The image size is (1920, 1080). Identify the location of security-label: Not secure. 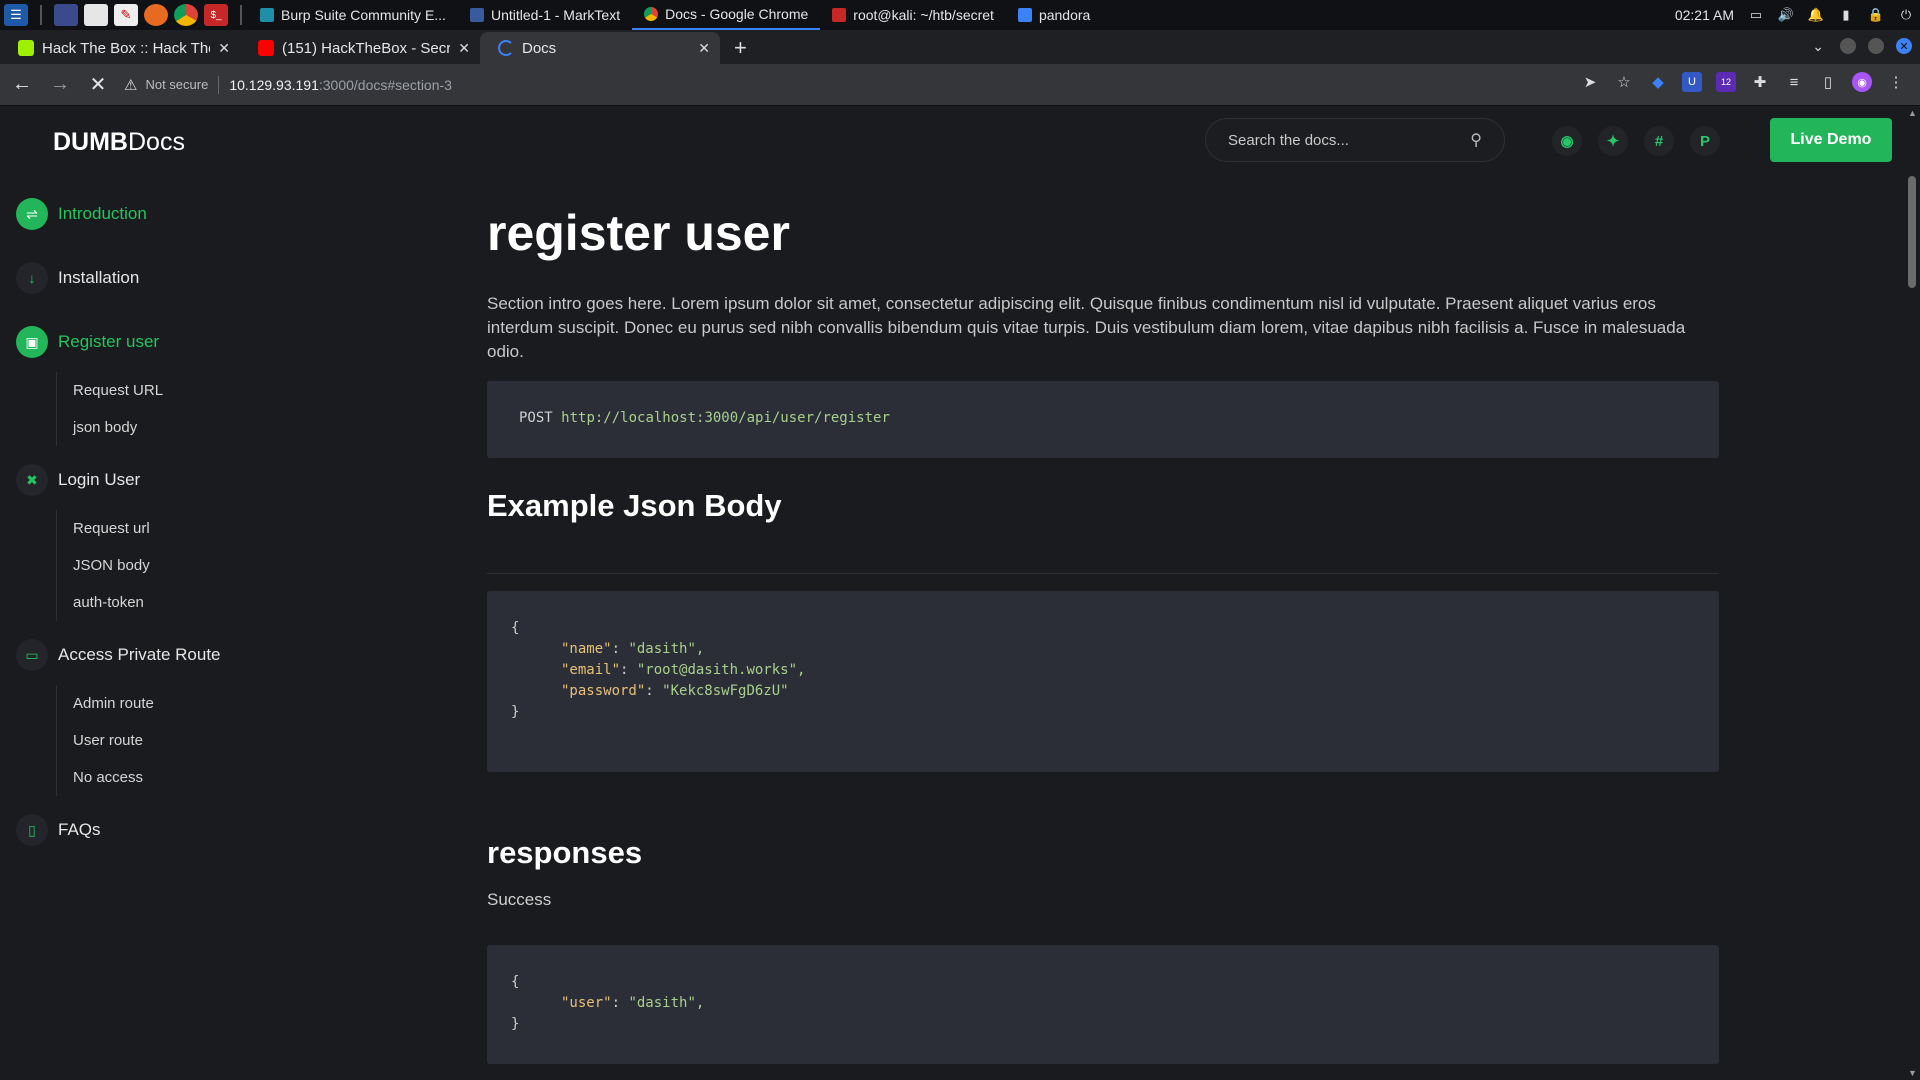
(176, 84).